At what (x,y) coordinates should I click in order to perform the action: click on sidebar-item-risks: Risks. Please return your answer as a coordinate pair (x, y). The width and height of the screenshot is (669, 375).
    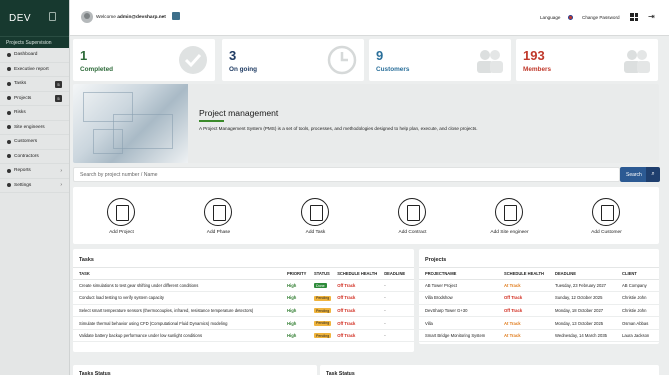
    Looking at the image, I should click on (34, 113).